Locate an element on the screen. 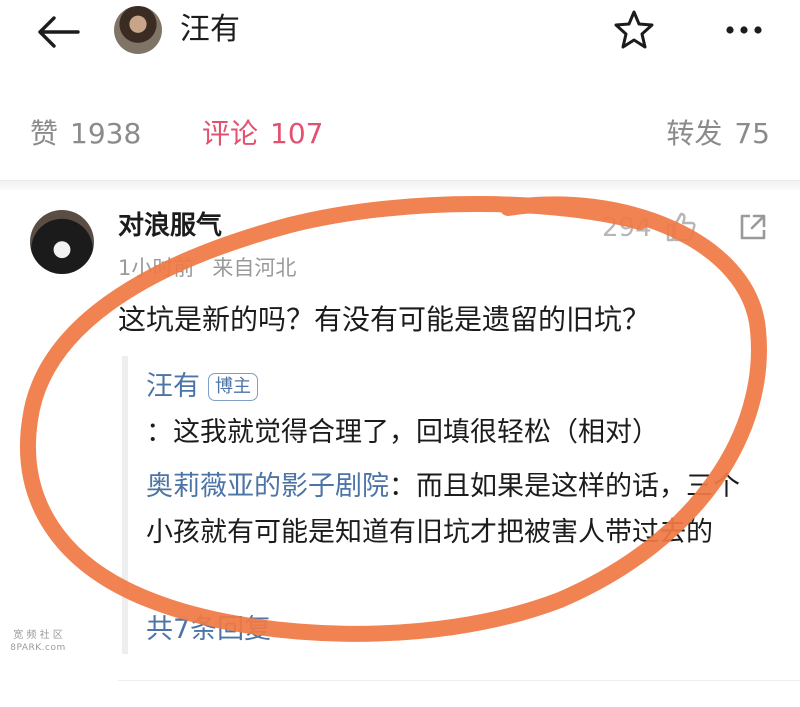 The image size is (800, 707). comment-like-button is located at coordinates (681, 227).